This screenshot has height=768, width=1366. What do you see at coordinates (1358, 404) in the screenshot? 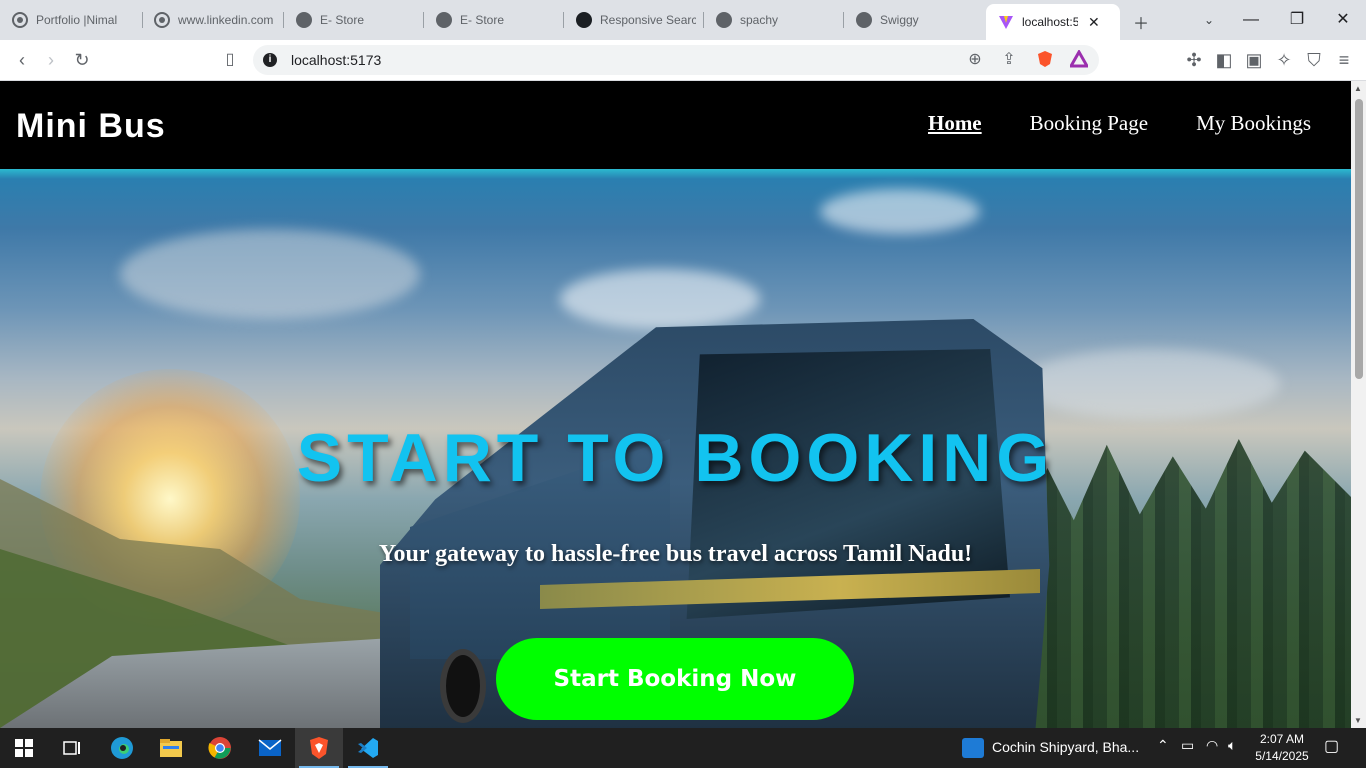
I see `page-scrollbar: ▲ ▼` at bounding box center [1358, 404].